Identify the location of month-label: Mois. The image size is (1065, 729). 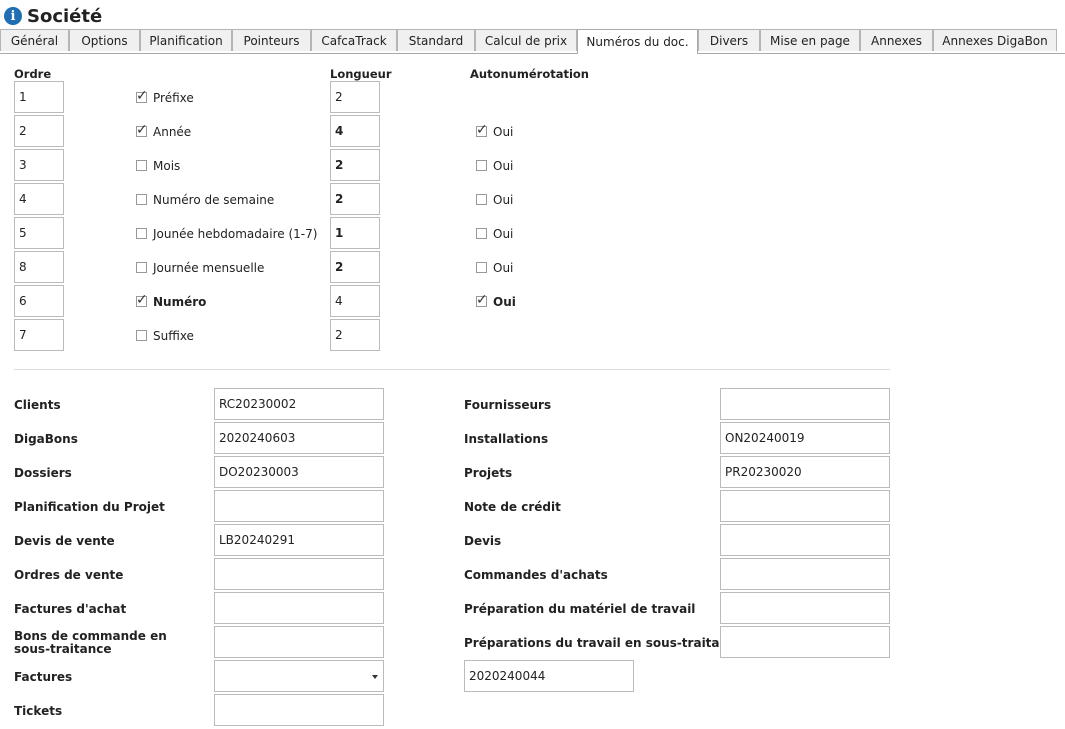
(167, 166).